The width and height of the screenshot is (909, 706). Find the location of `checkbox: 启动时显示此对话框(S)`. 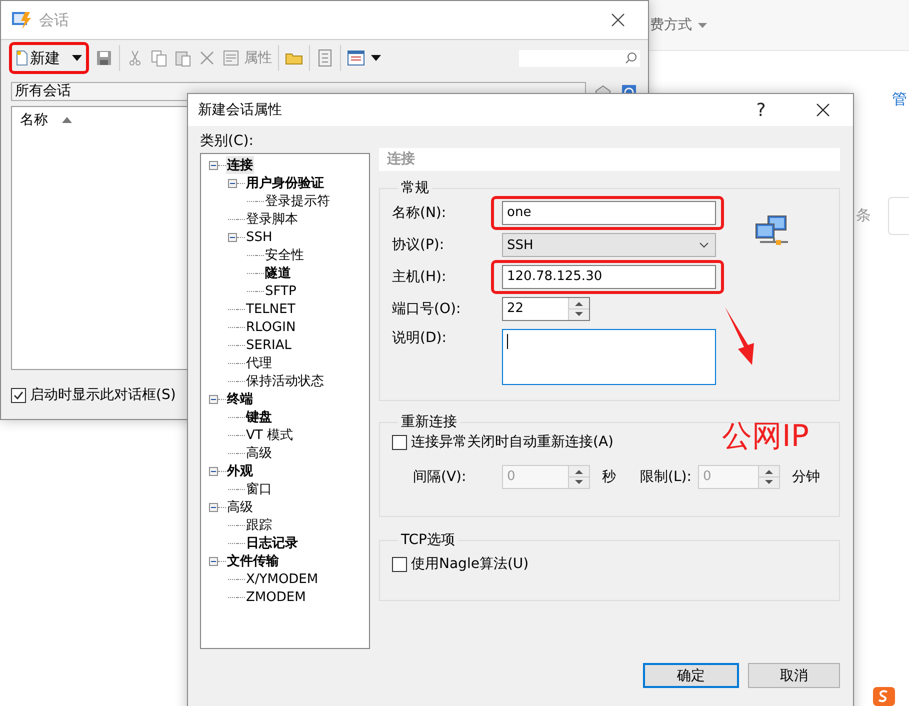

checkbox: 启动时显示此对话框(S) is located at coordinates (93, 395).